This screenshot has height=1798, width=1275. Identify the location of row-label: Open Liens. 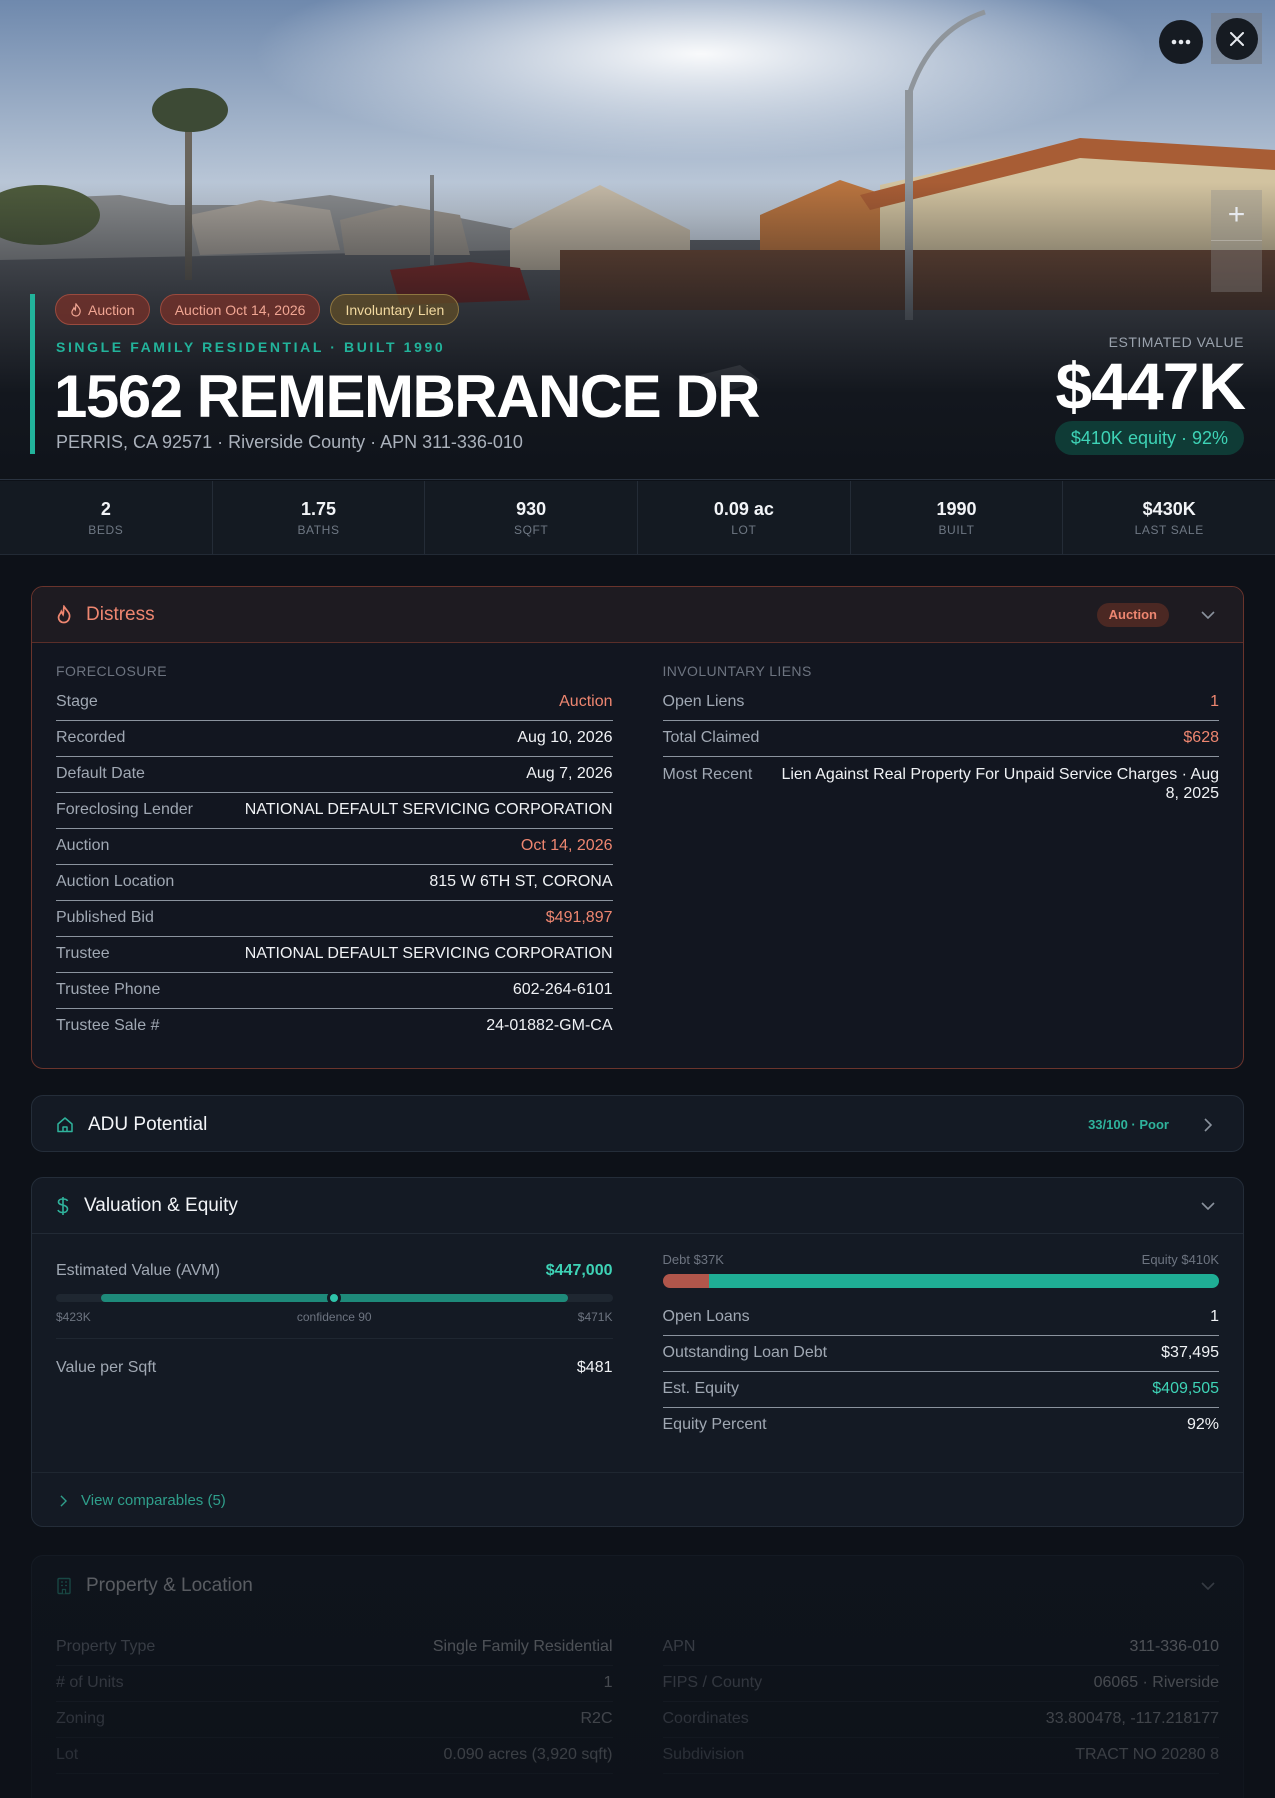
(703, 701).